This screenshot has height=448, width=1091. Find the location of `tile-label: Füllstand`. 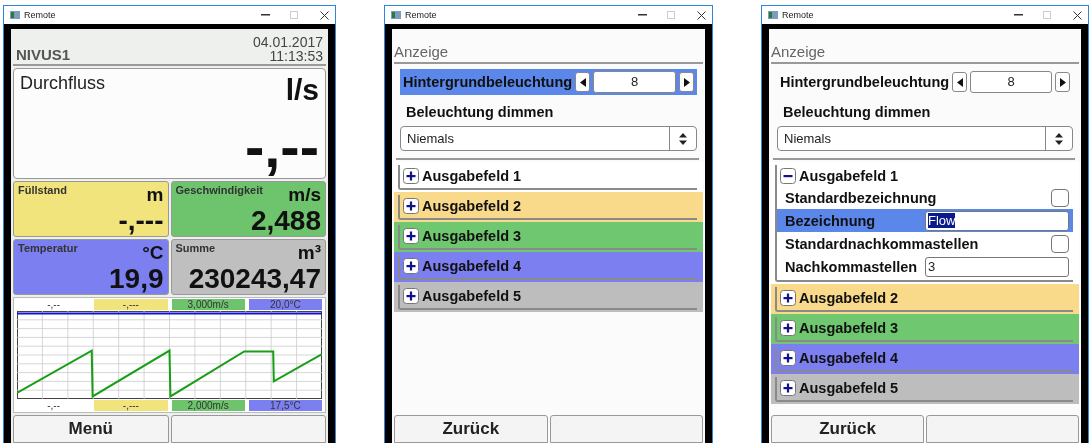

tile-label: Füllstand is located at coordinates (42, 190).